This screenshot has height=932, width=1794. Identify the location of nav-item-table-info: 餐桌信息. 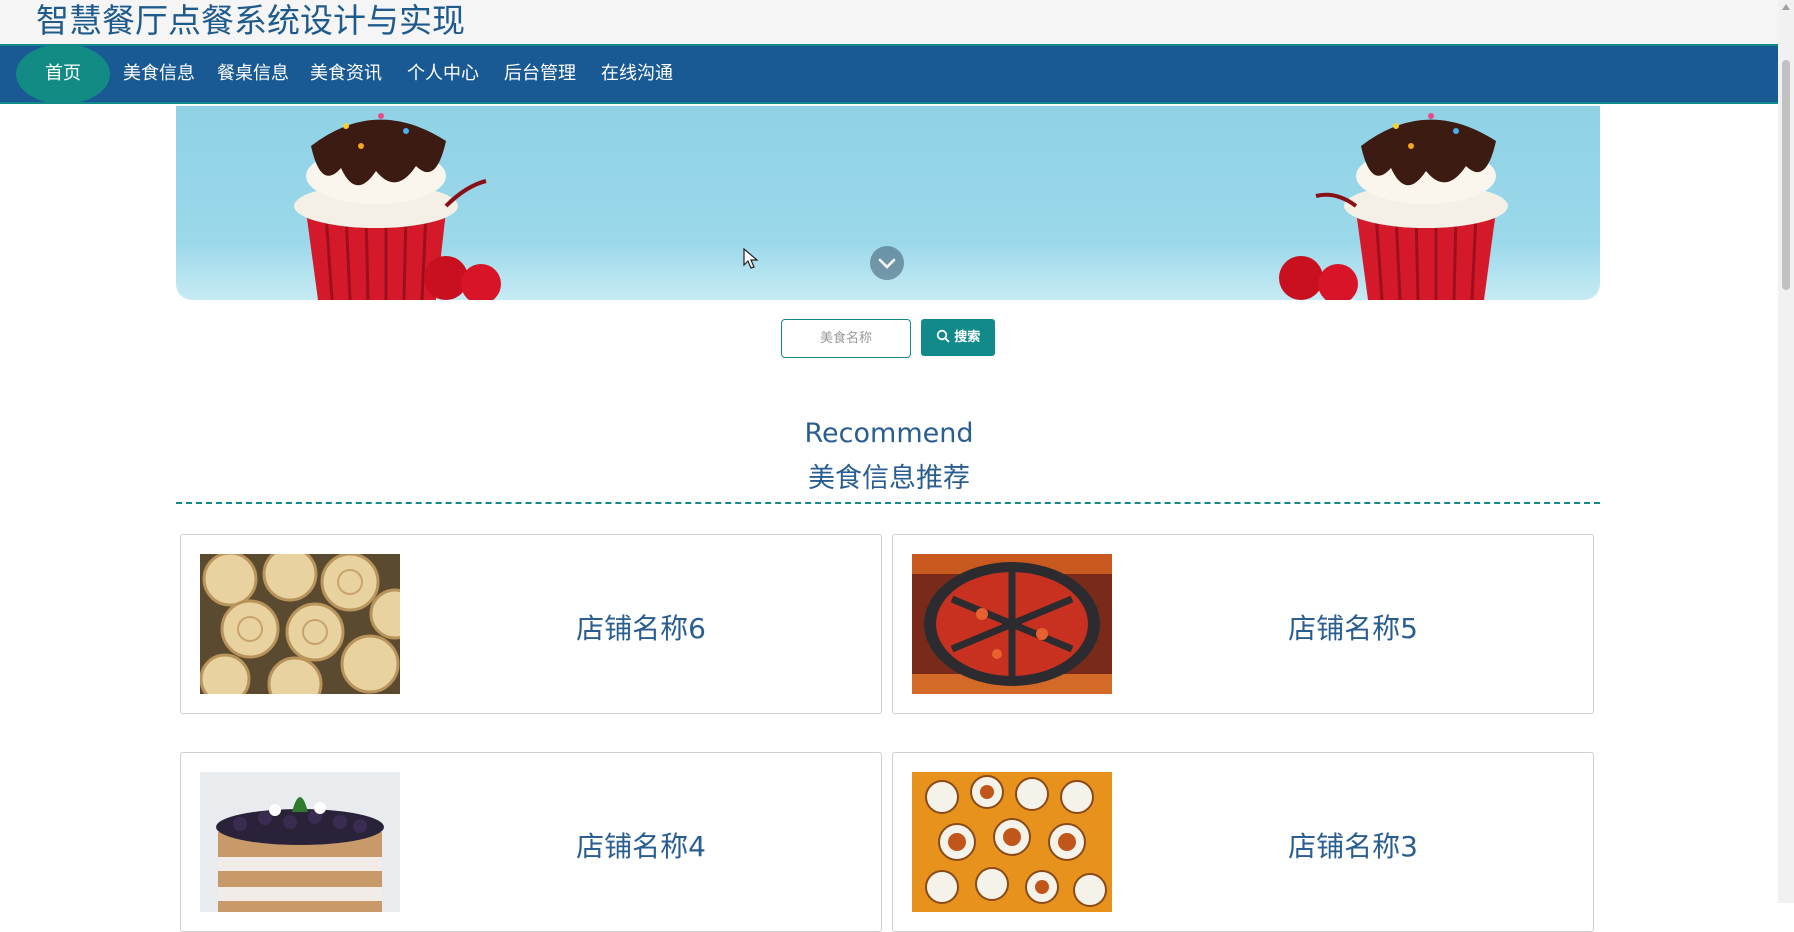
(253, 74).